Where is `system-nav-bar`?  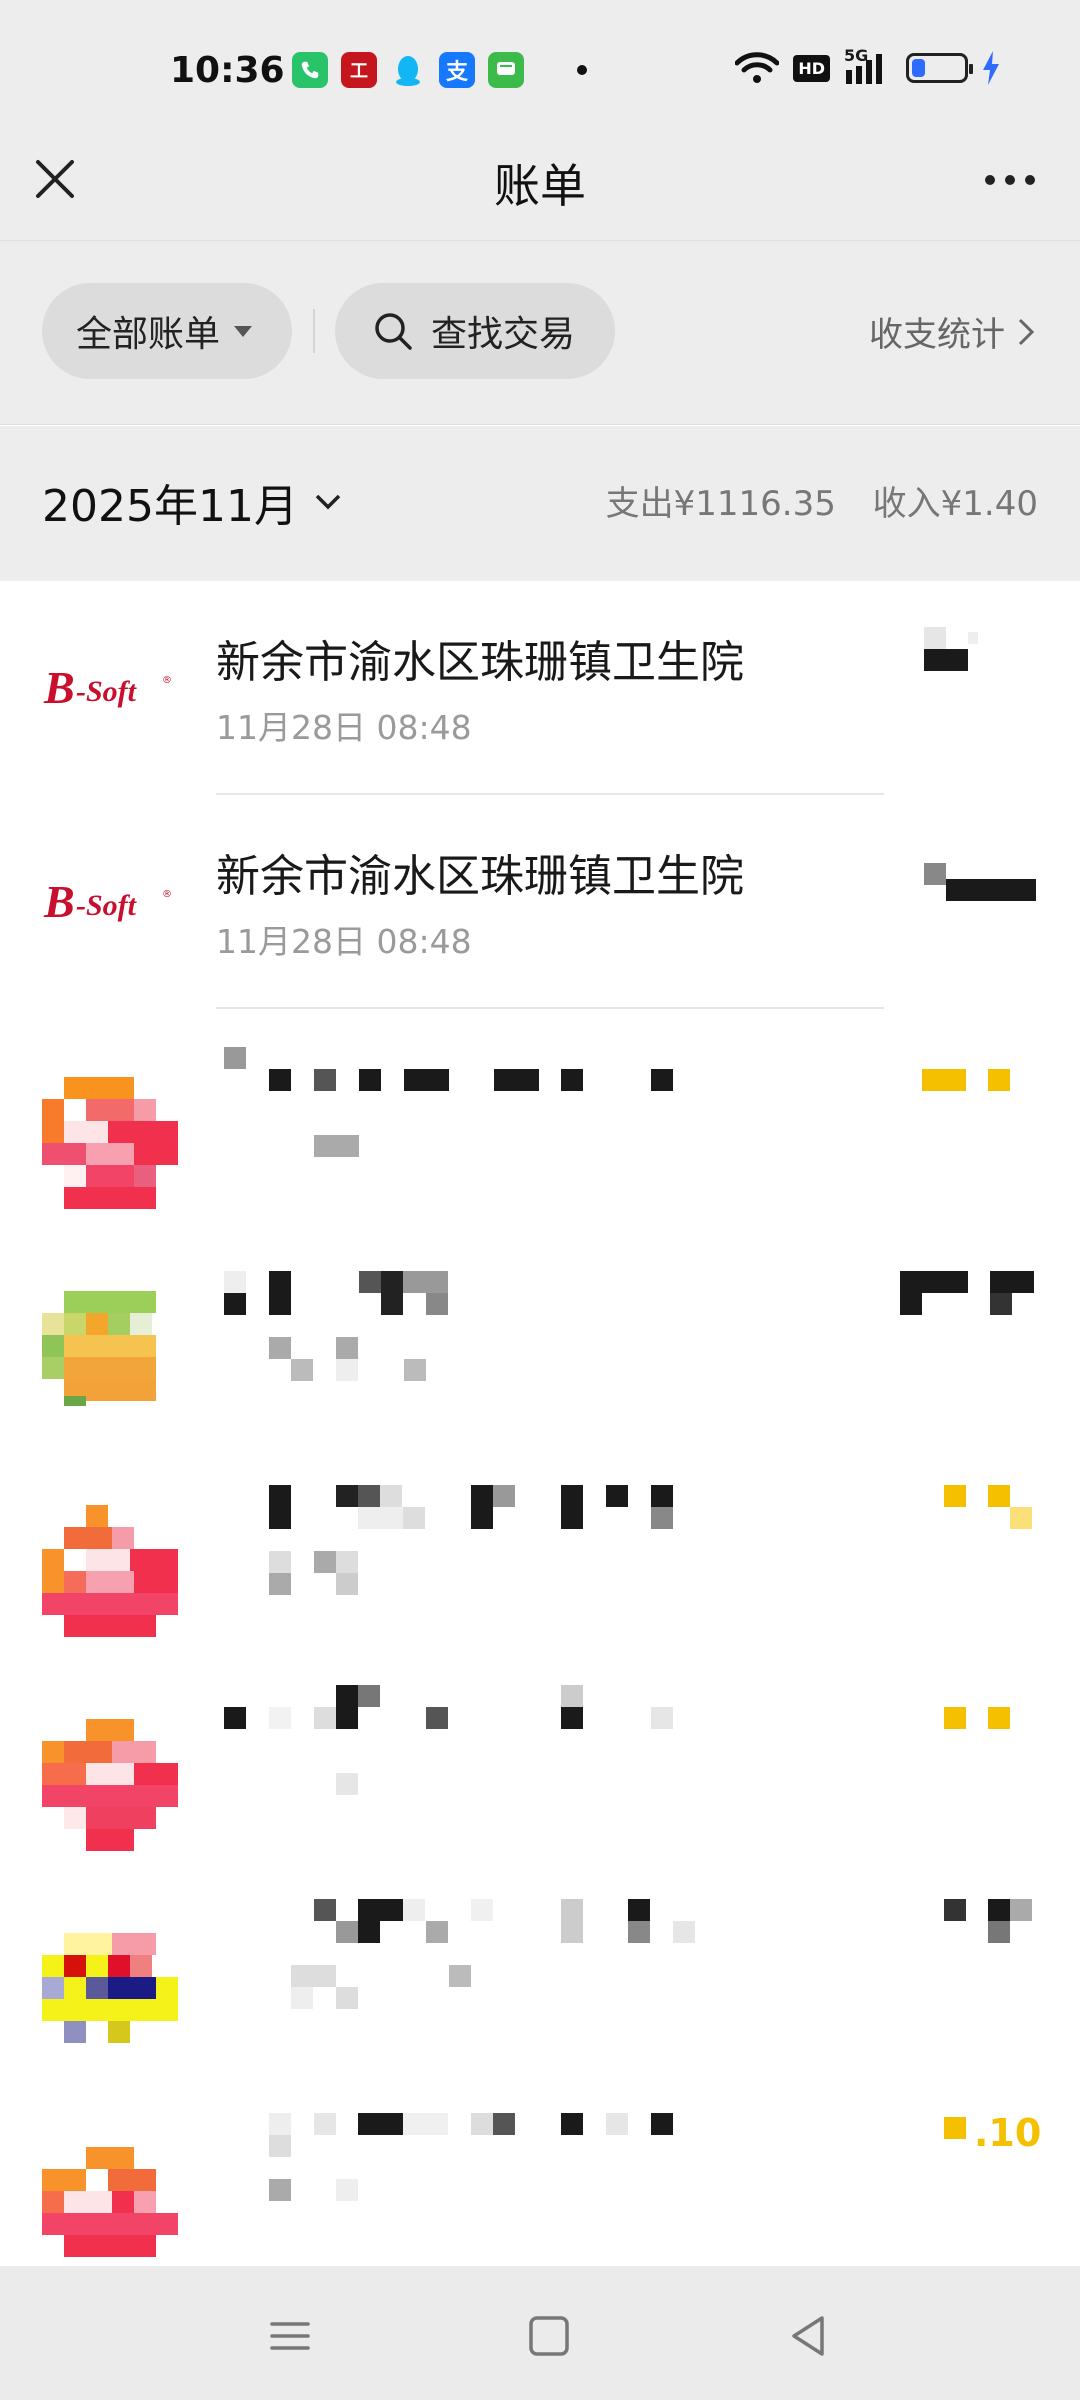
system-nav-bar is located at coordinates (540, 2333).